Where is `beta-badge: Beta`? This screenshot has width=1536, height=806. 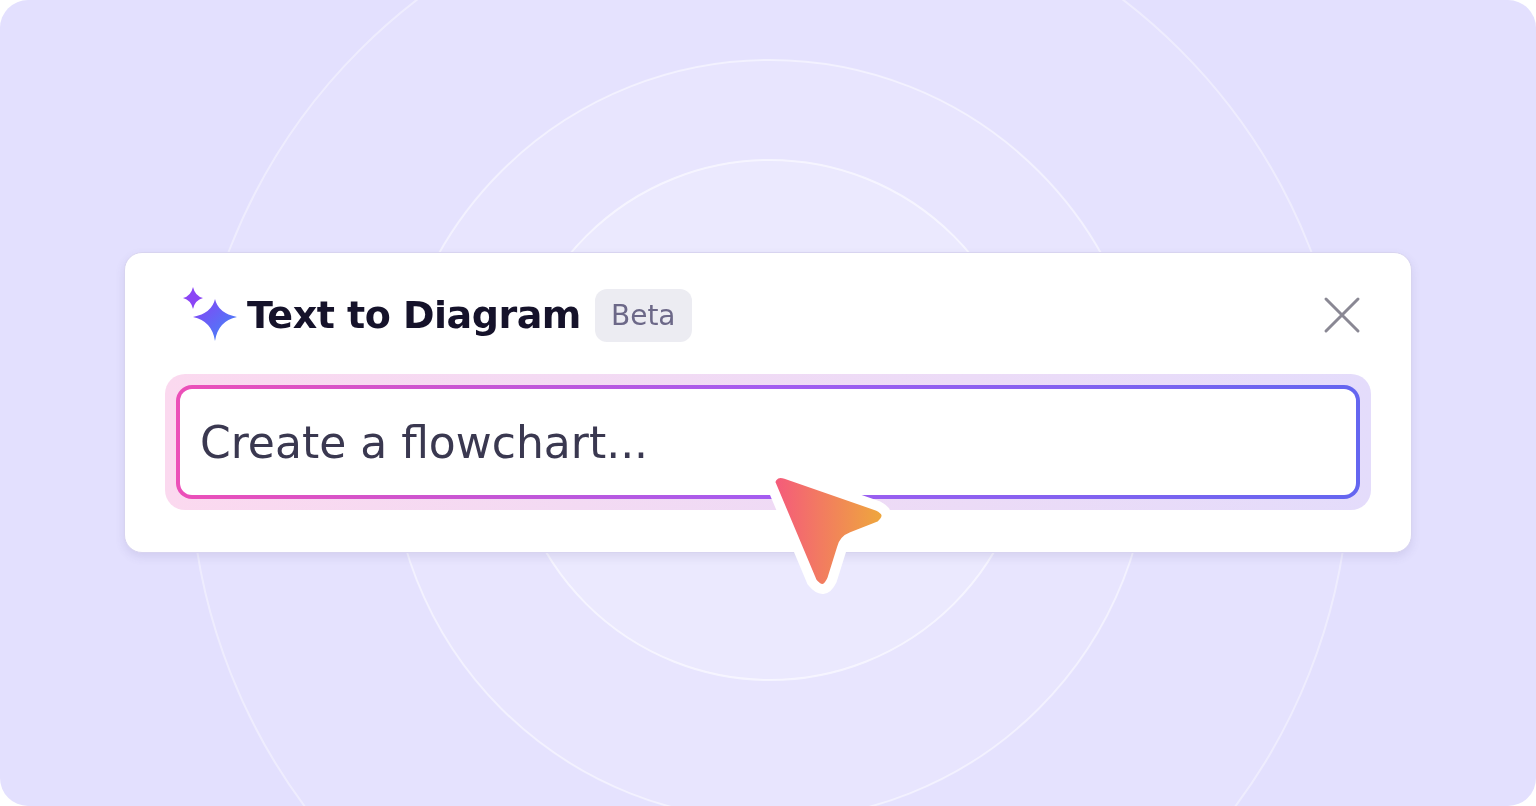
beta-badge: Beta is located at coordinates (643, 315).